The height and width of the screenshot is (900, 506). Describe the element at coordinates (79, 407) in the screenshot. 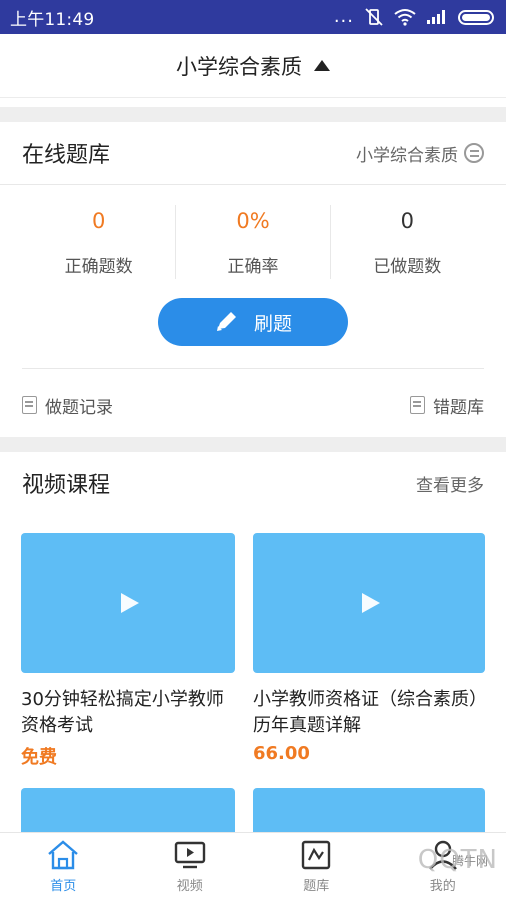

I see `practice-record-label: 做题记录` at that location.